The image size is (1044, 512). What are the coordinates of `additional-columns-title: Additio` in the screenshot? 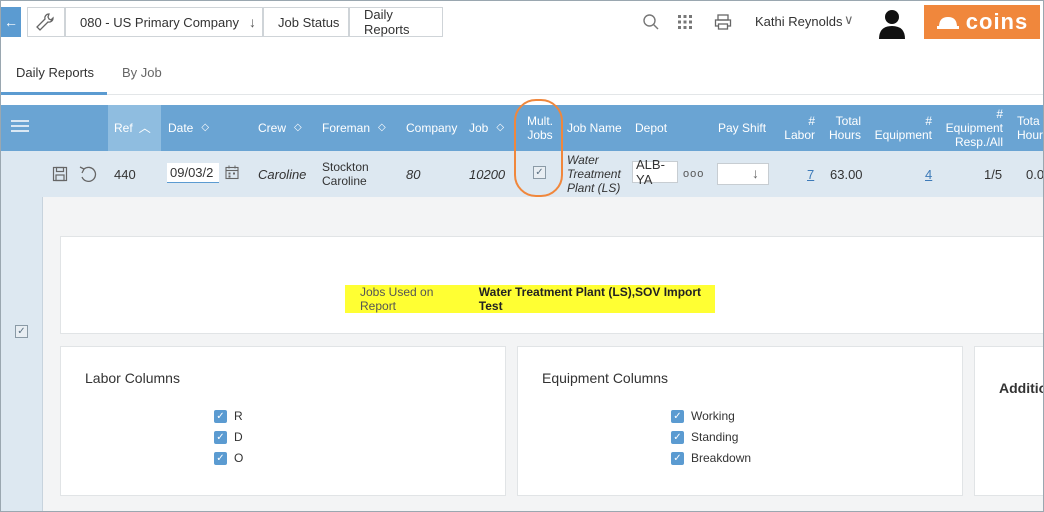 It's located at (1021, 388).